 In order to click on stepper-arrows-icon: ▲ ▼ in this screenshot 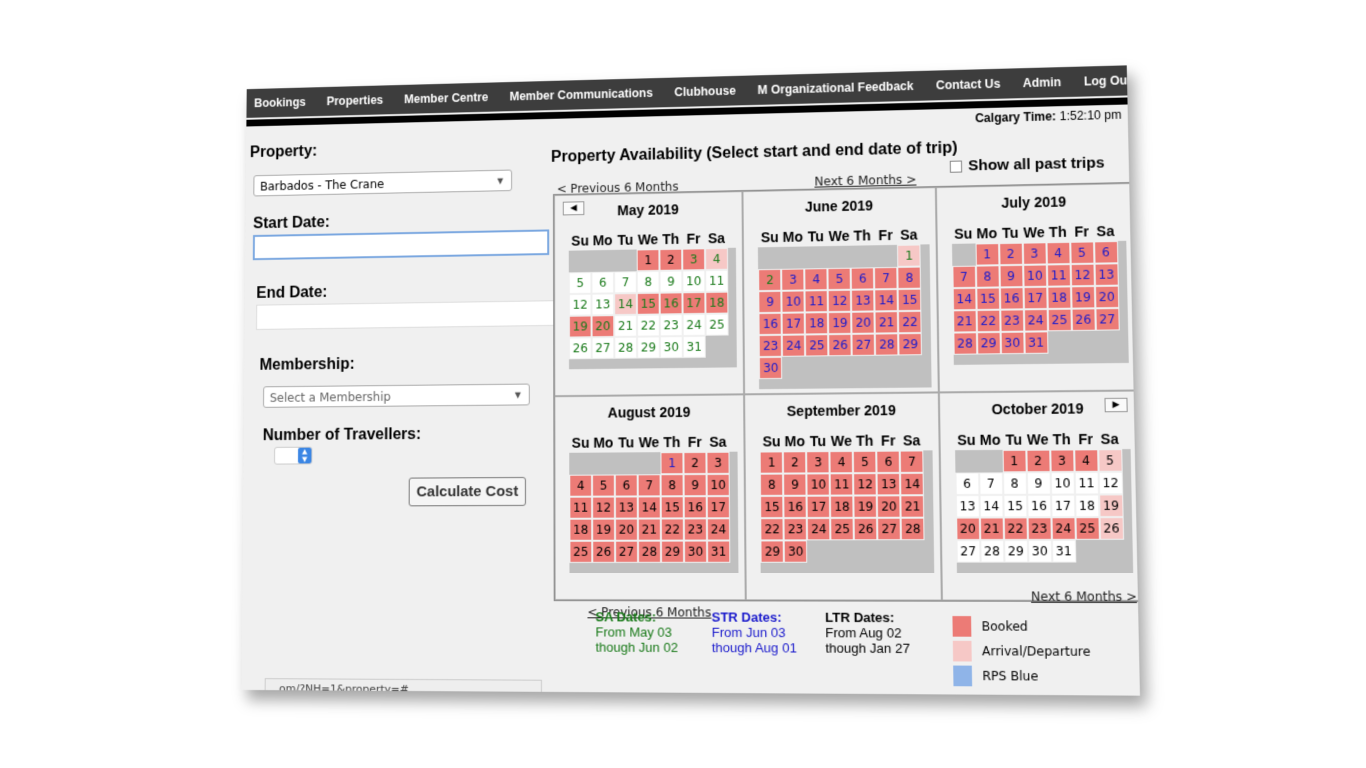, I will do `click(304, 455)`.